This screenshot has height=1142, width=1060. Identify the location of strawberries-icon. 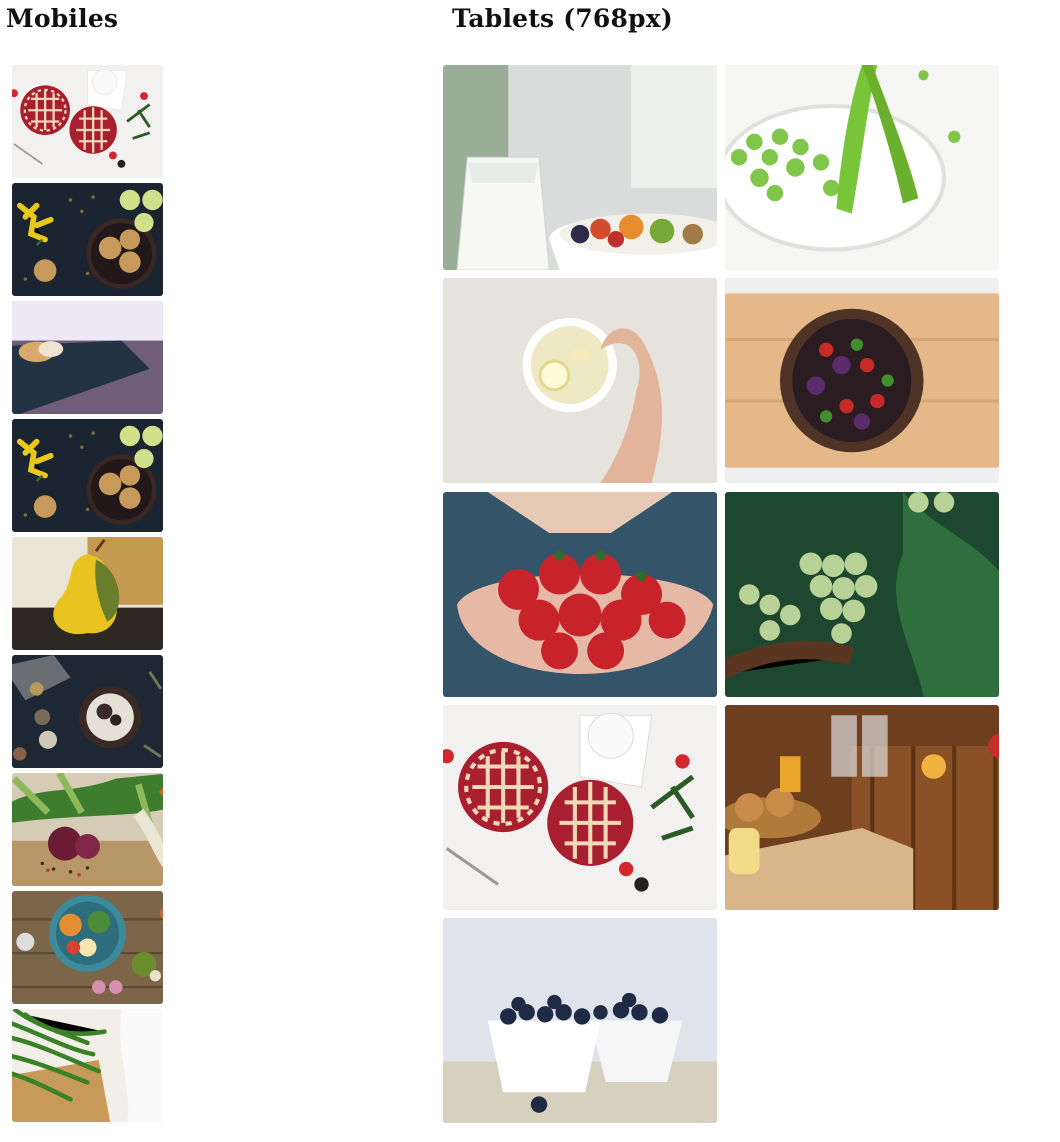
(580, 594).